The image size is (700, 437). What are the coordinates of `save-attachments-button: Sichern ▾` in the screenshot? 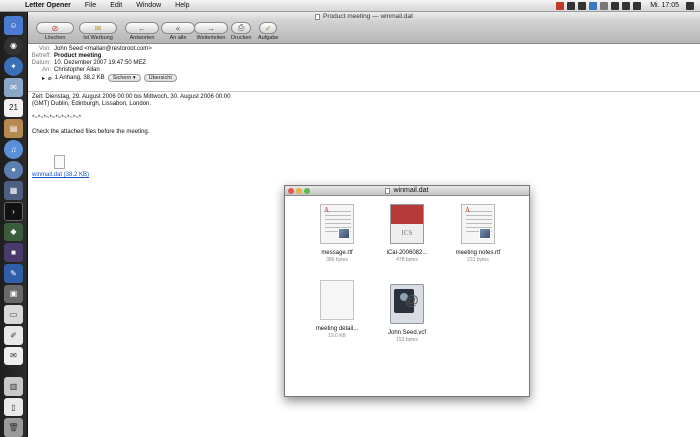 It's located at (124, 78).